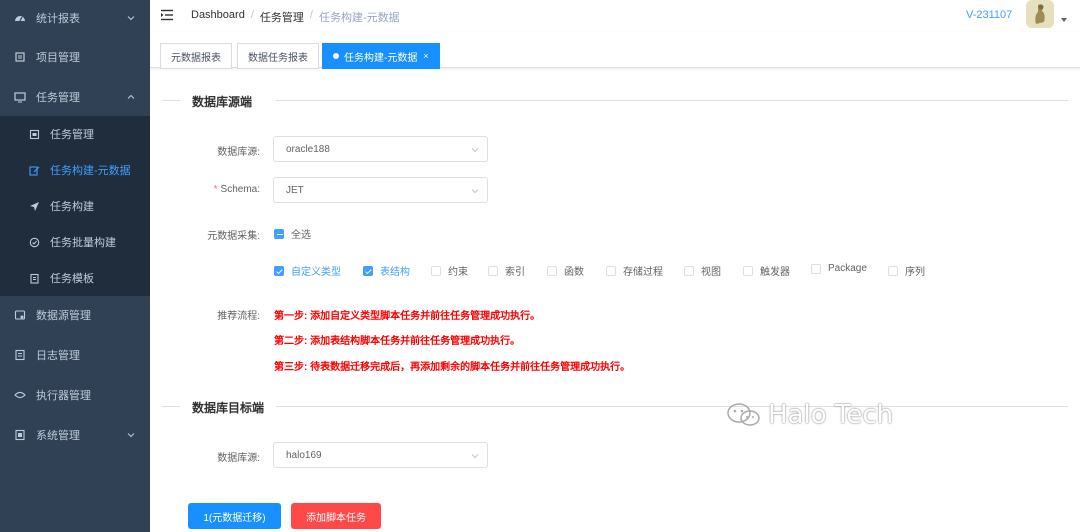  Describe the element at coordinates (395, 272) in the screenshot. I see `checkbox-label: 表结构` at that location.